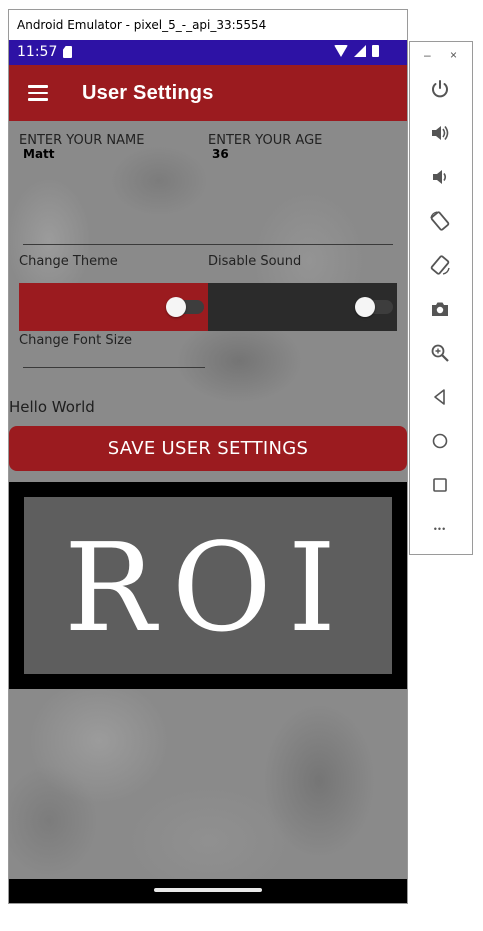  Describe the element at coordinates (360, 51) in the screenshot. I see `signal-icon` at that location.